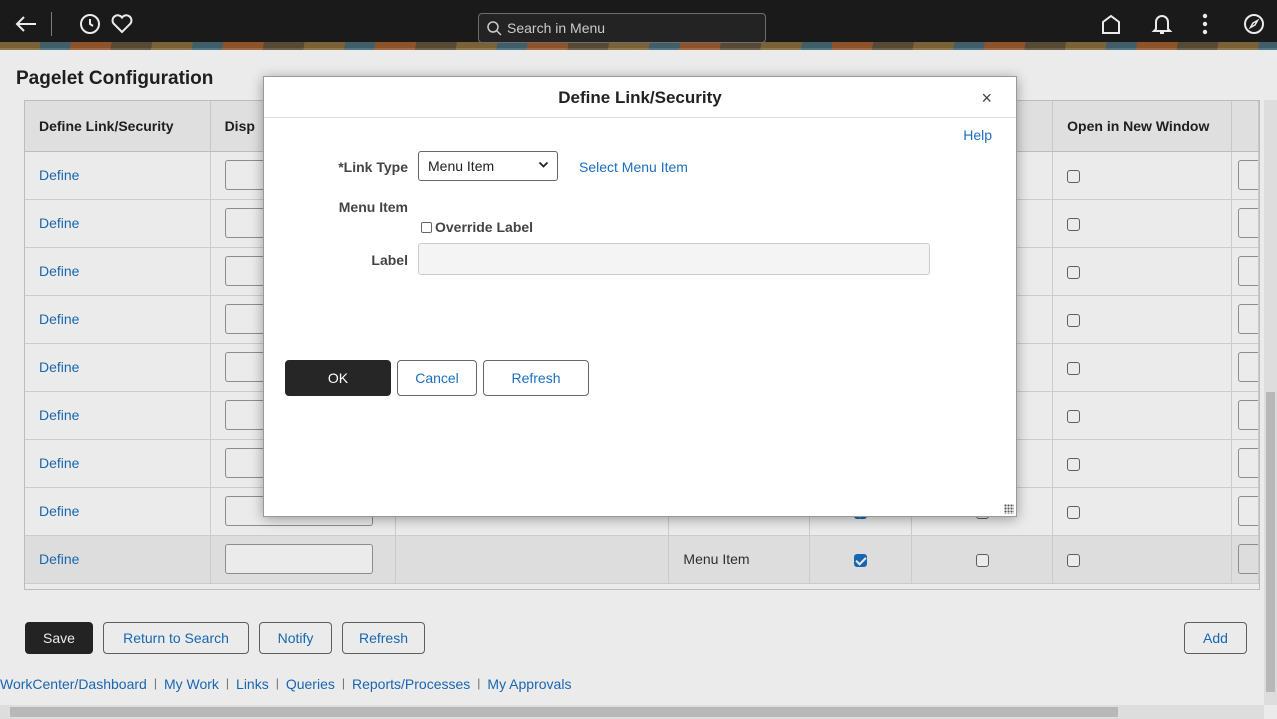  What do you see at coordinates (437, 378) in the screenshot?
I see `cancel-button: Cancel` at bounding box center [437, 378].